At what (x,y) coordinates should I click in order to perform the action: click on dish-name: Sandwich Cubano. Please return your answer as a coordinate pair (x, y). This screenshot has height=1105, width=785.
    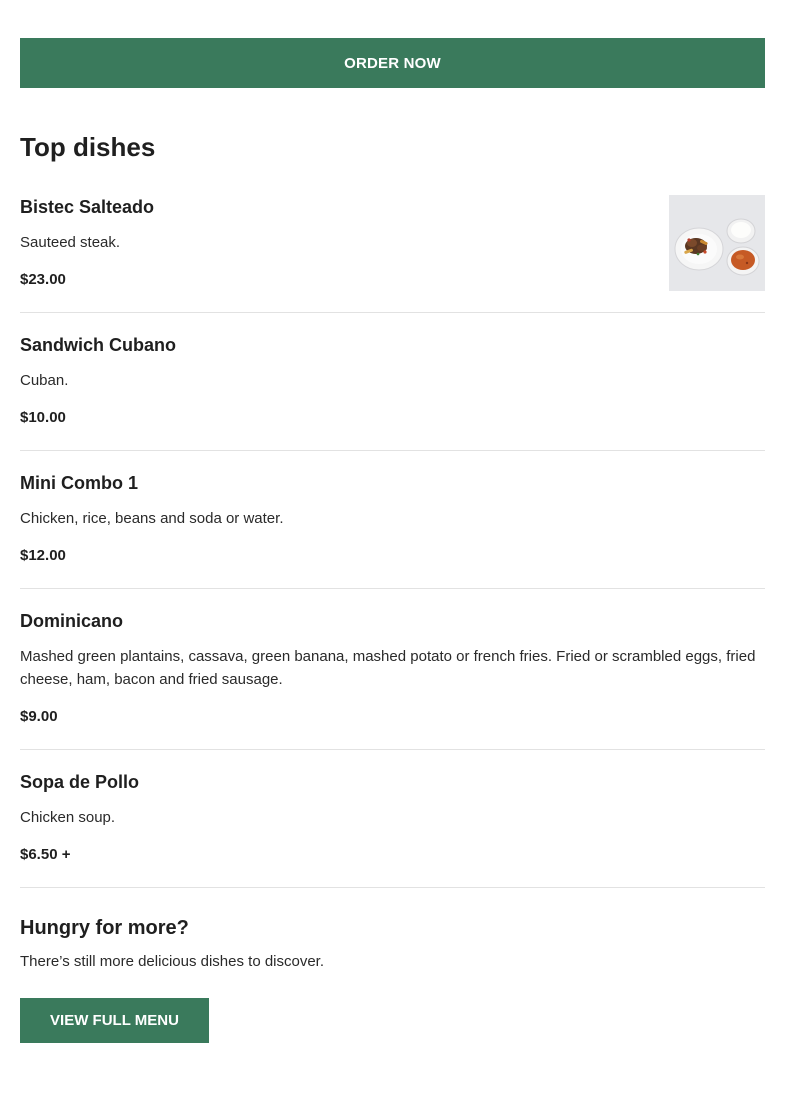
    Looking at the image, I should click on (98, 345).